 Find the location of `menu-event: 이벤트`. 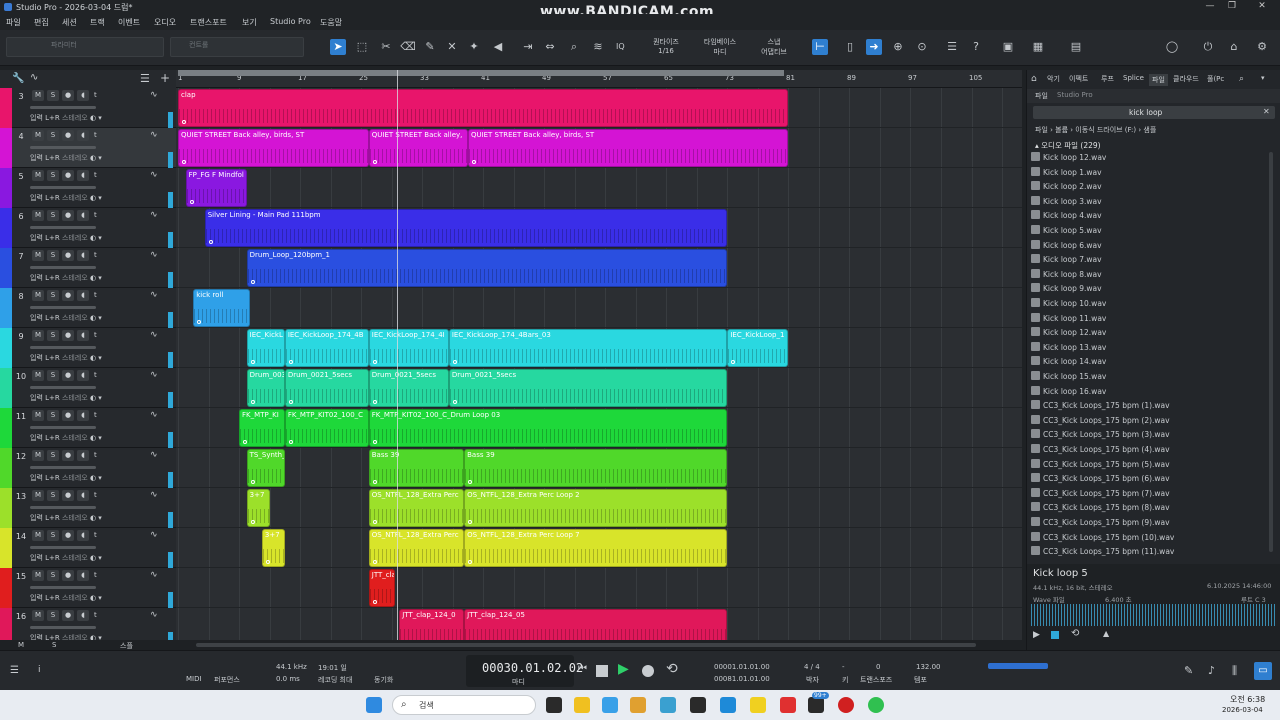

menu-event: 이벤트 is located at coordinates (129, 22).